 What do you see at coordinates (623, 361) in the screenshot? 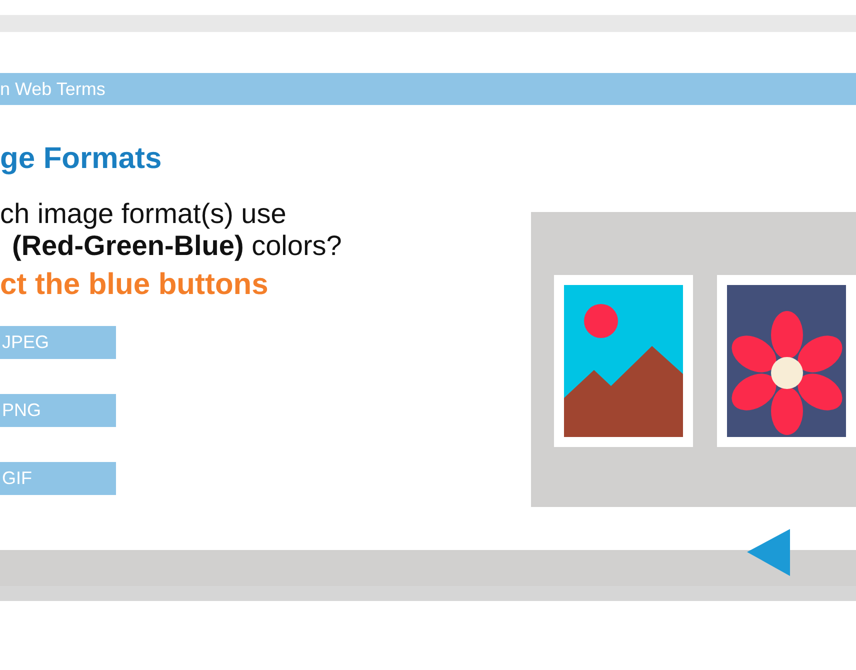
I see `landscape-icon` at bounding box center [623, 361].